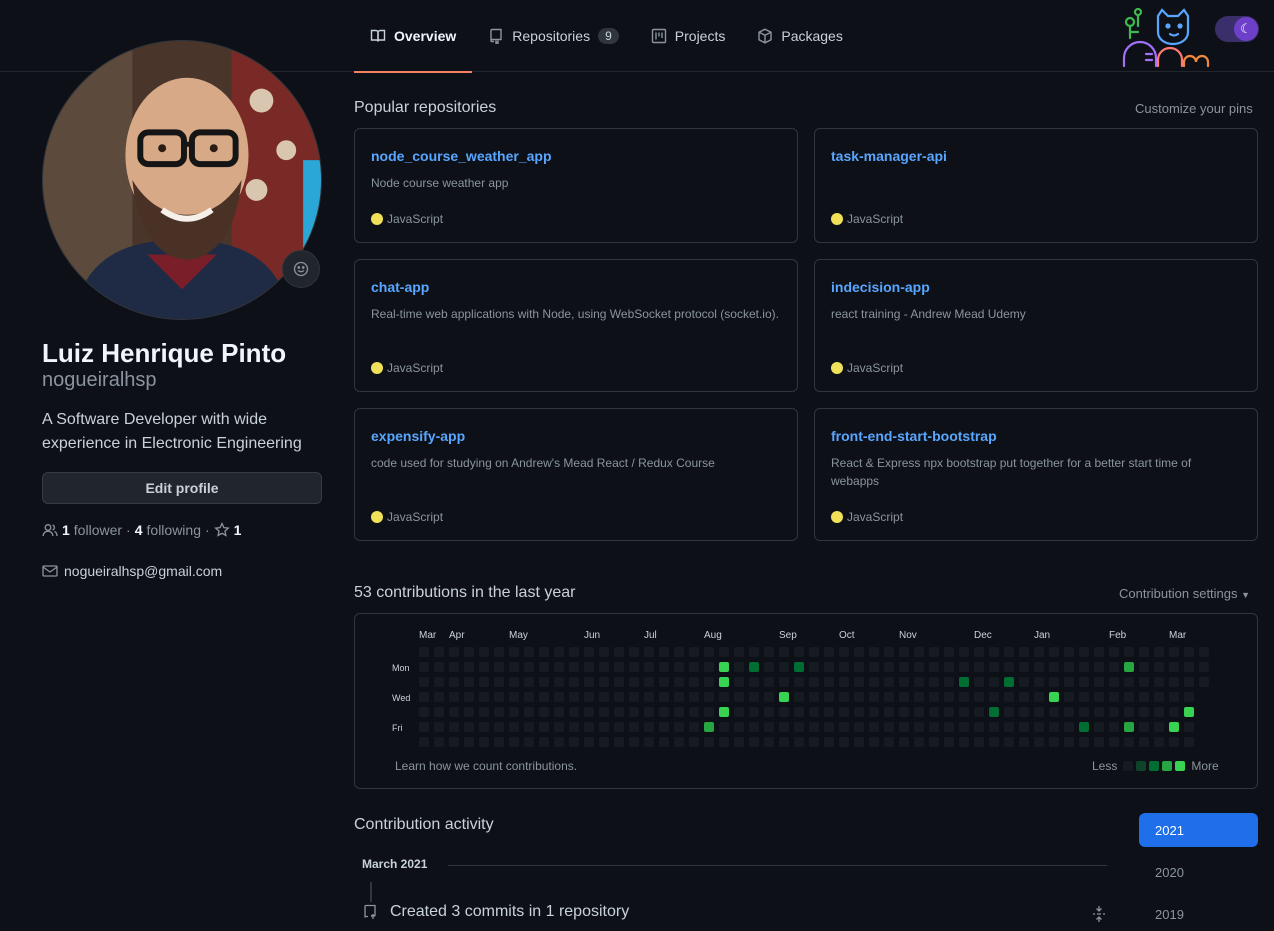  I want to click on followers-link: 1 follower, so click(82, 530).